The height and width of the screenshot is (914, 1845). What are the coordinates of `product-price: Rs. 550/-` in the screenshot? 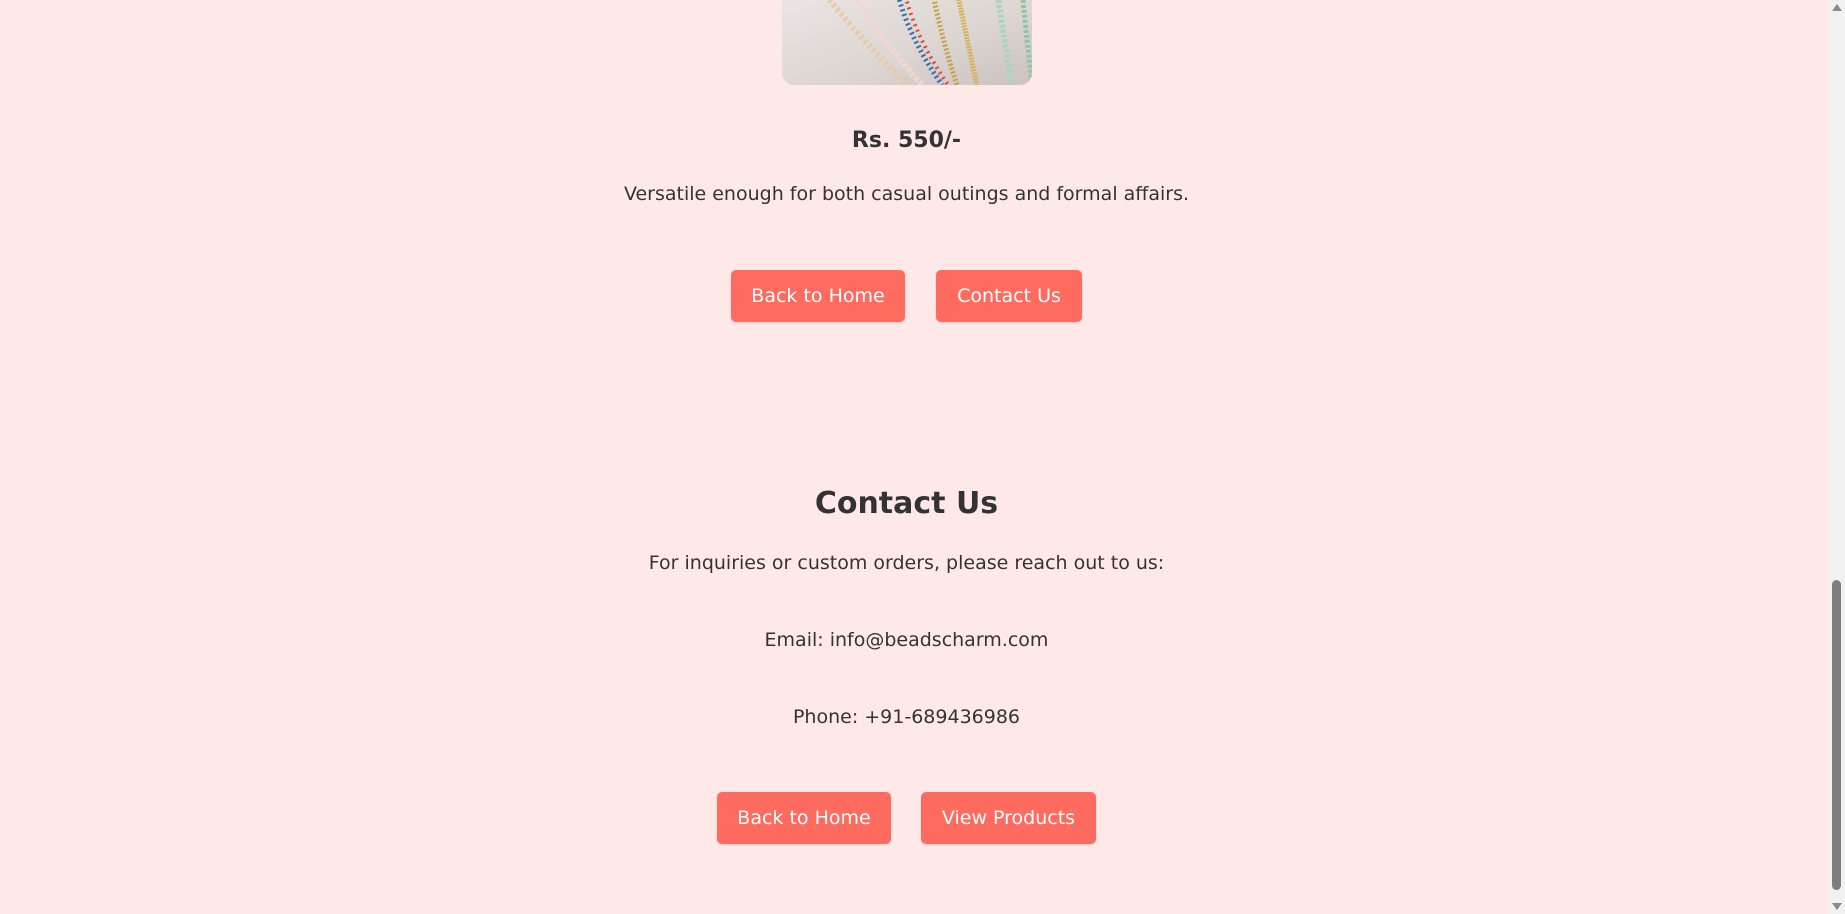 It's located at (906, 140).